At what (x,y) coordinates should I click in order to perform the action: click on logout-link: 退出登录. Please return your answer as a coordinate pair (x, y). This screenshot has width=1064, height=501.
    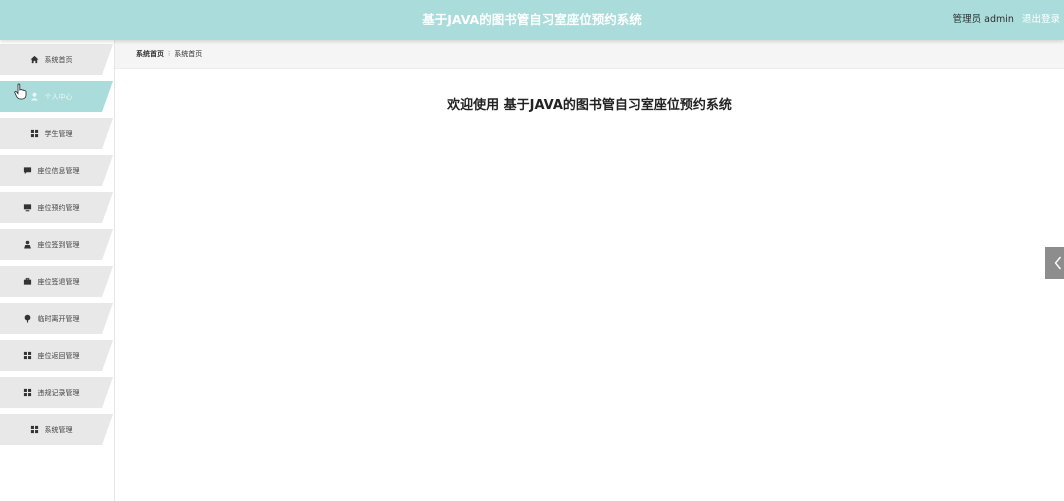
    Looking at the image, I should click on (1041, 19).